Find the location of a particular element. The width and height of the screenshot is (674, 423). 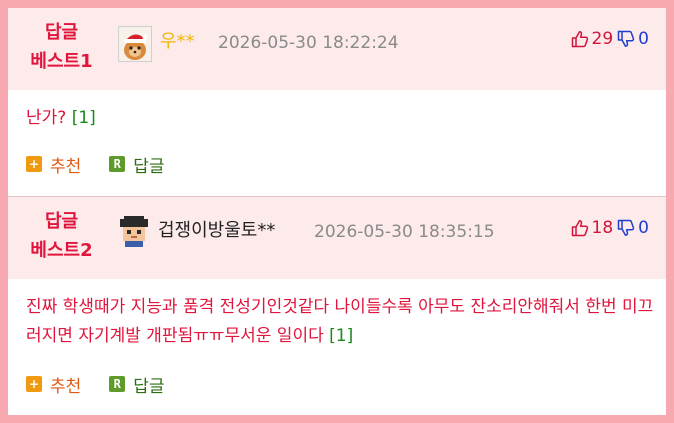

nickname: 겁쟁이방울토** is located at coordinates (216, 231).